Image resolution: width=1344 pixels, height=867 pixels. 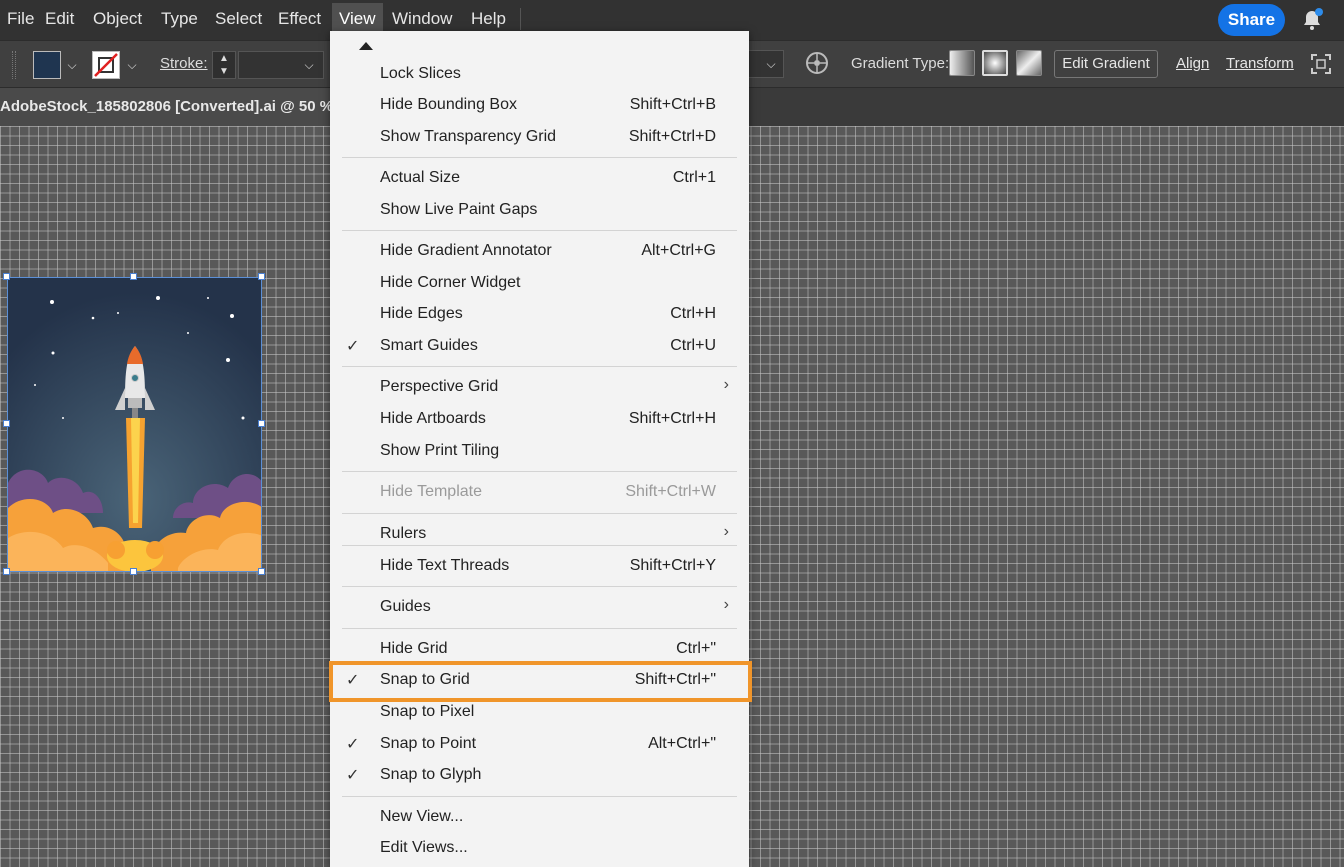 I want to click on menu-item-hide-template: Hide Template Shift+Ctrl+W, so click(x=539, y=493).